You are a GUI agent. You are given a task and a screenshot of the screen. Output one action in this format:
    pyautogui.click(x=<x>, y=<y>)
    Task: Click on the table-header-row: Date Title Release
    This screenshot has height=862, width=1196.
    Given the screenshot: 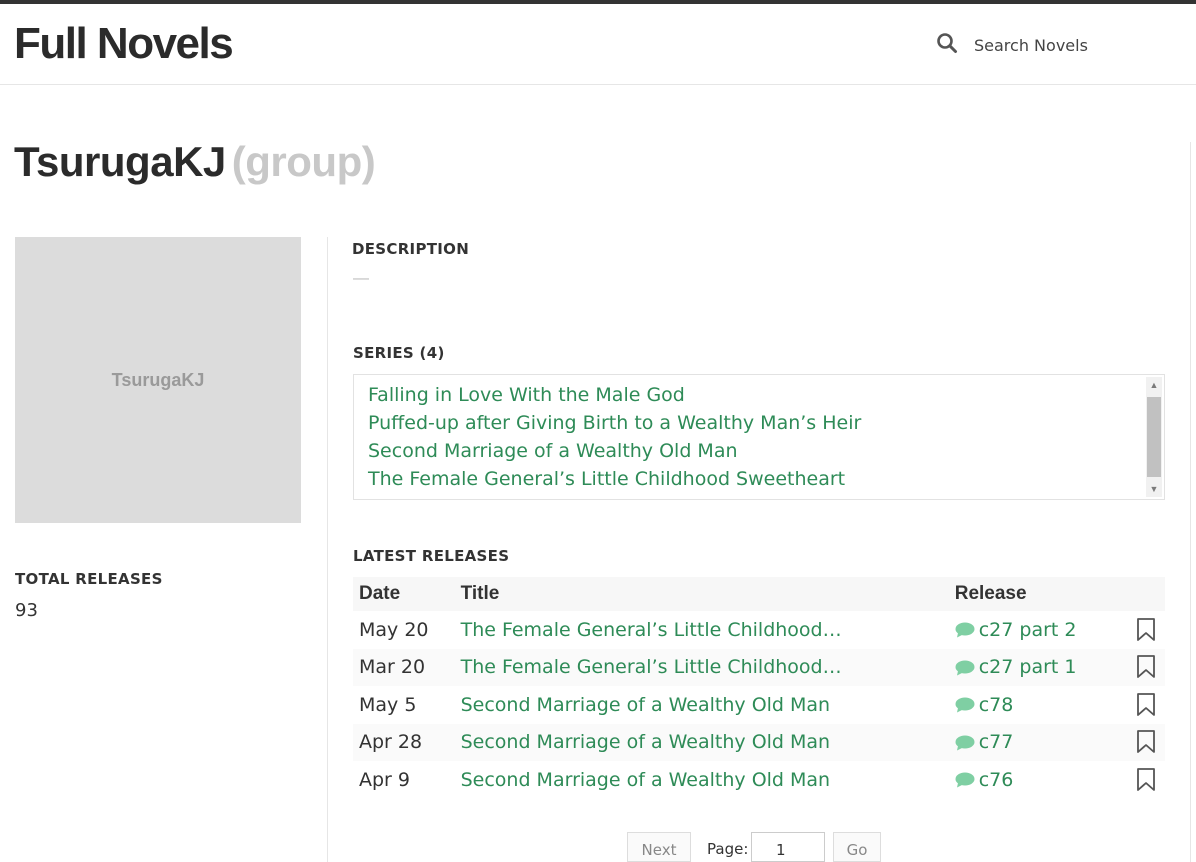 What is the action you would take?
    pyautogui.click(x=759, y=594)
    